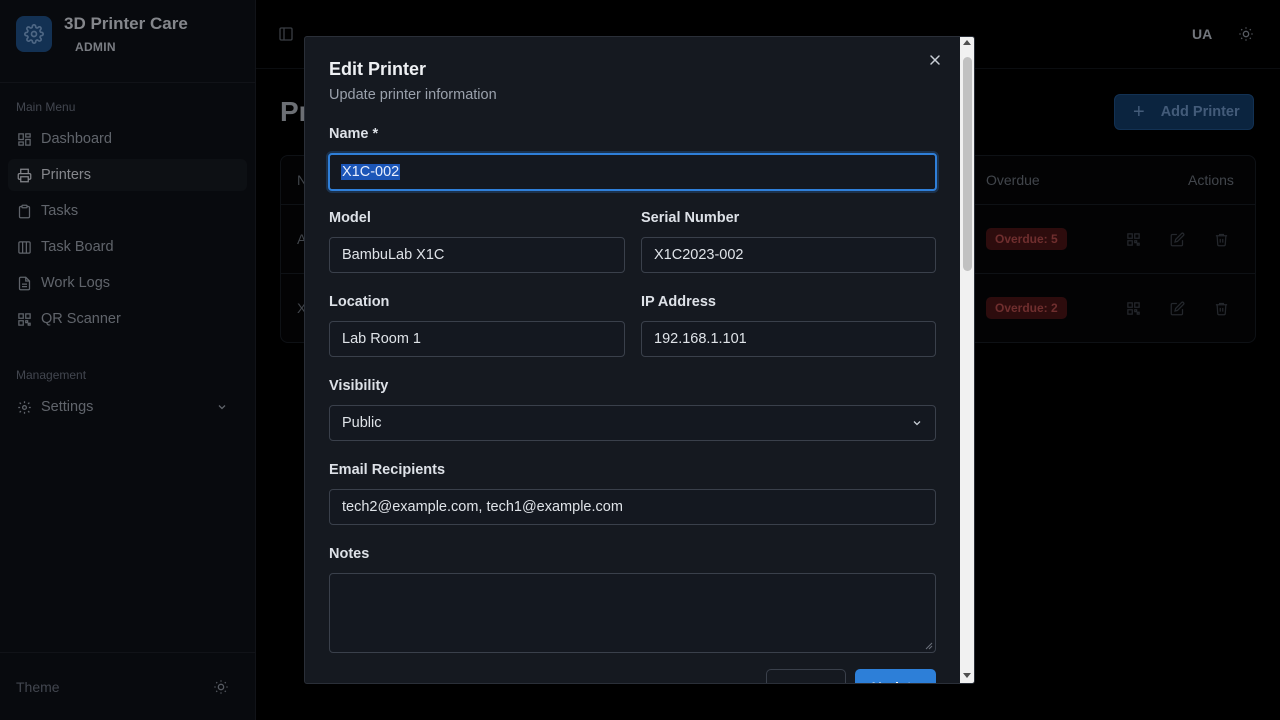  Describe the element at coordinates (350, 218) in the screenshot. I see `model-label: Model` at that location.